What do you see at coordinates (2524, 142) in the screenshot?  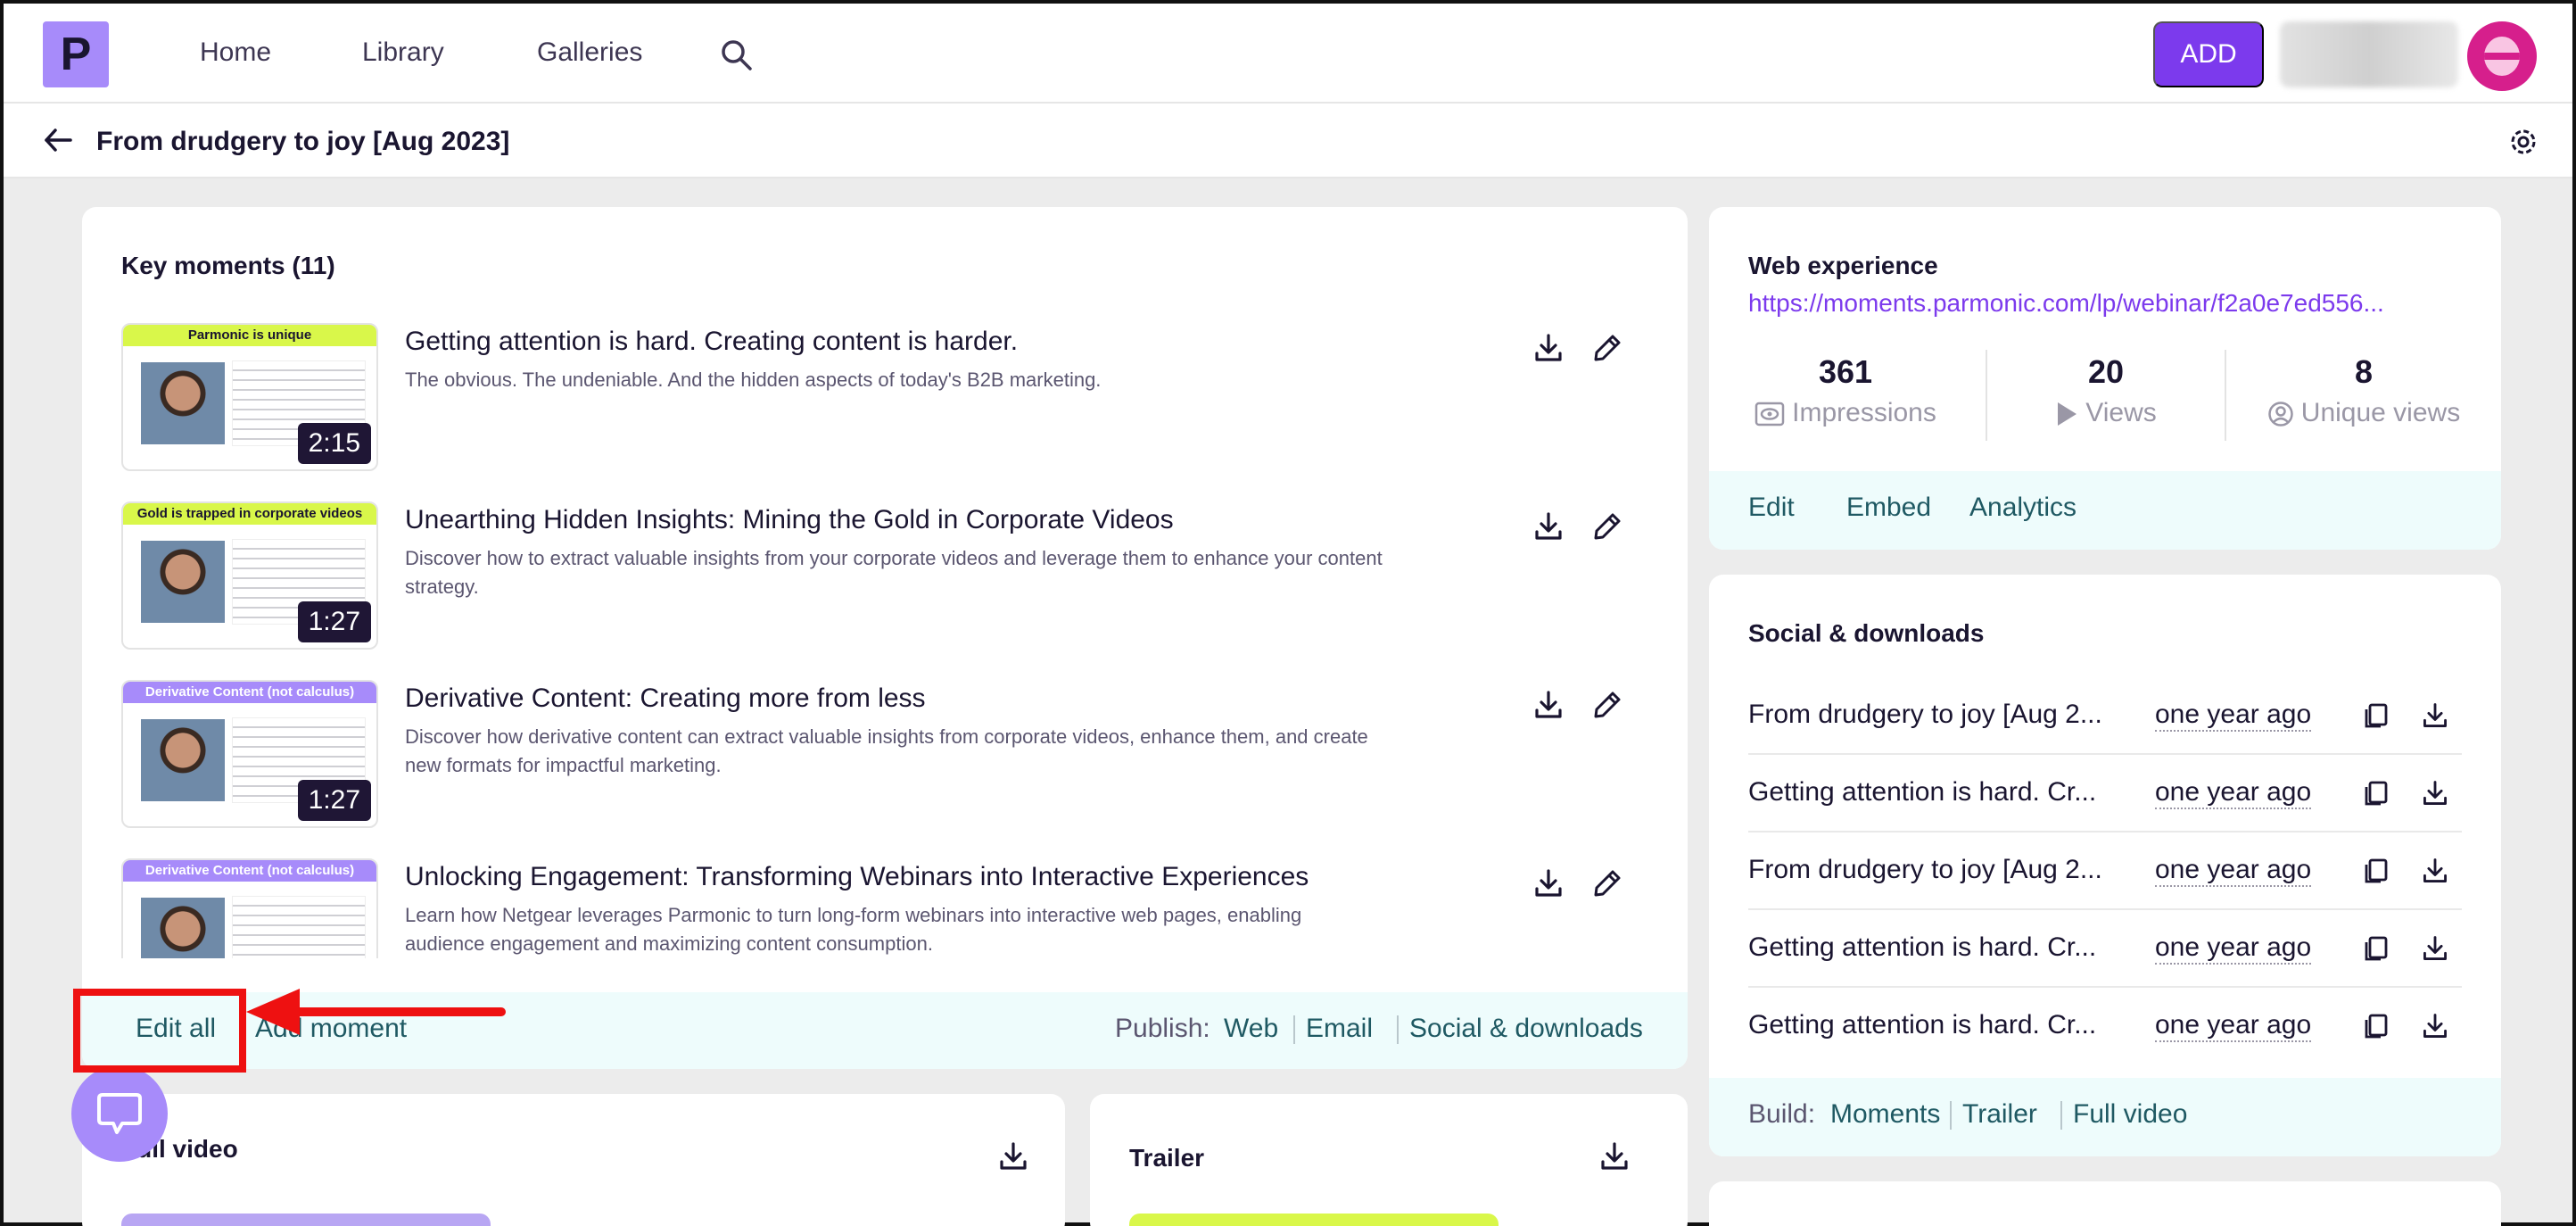 I see `gear-icon` at bounding box center [2524, 142].